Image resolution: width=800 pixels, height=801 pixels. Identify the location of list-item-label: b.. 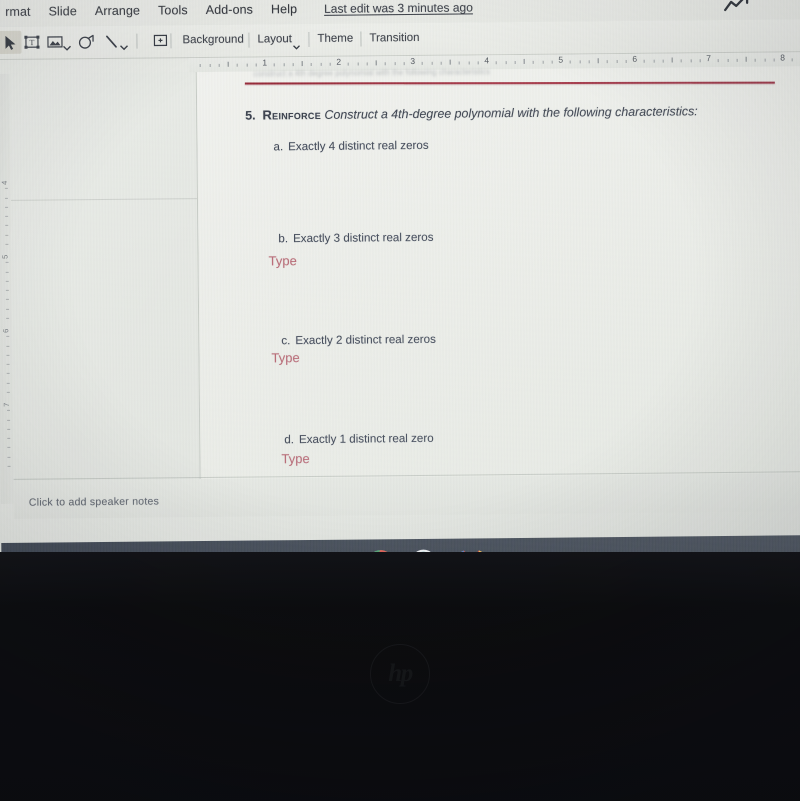
(283, 239).